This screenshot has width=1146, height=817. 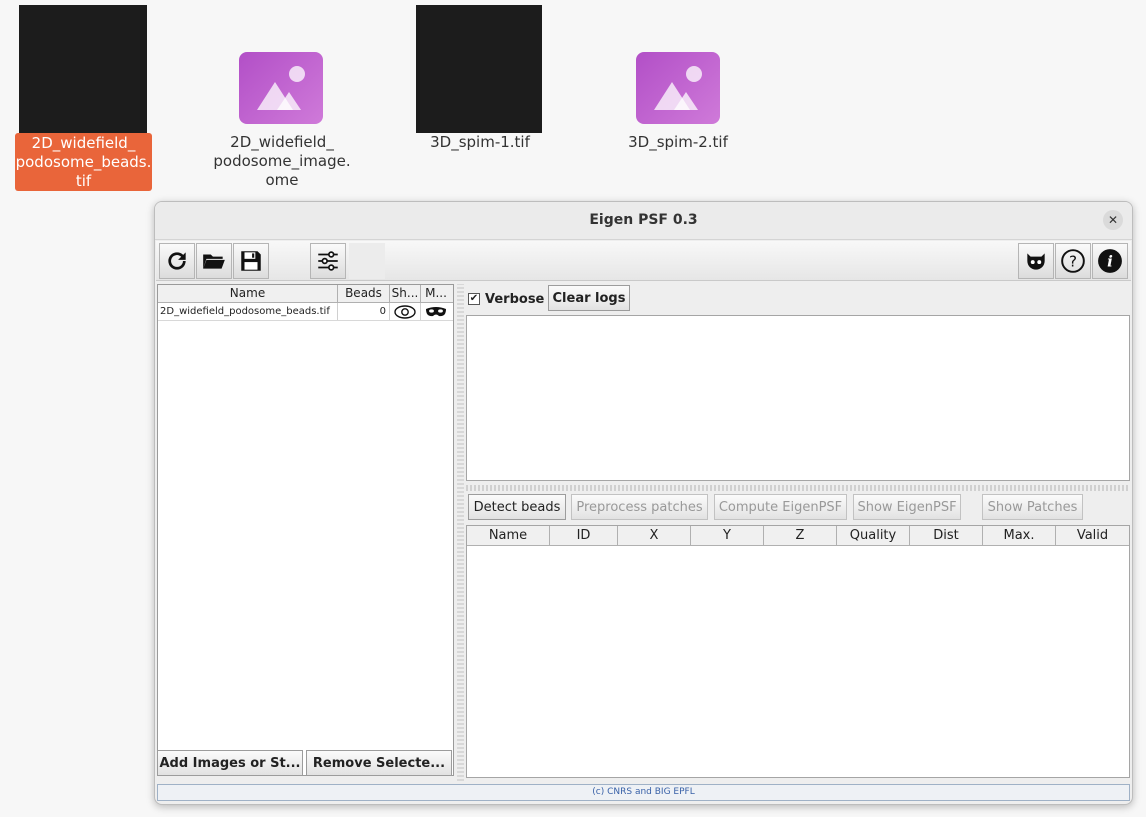 I want to click on clear-logs-button: Clear logs, so click(x=589, y=298).